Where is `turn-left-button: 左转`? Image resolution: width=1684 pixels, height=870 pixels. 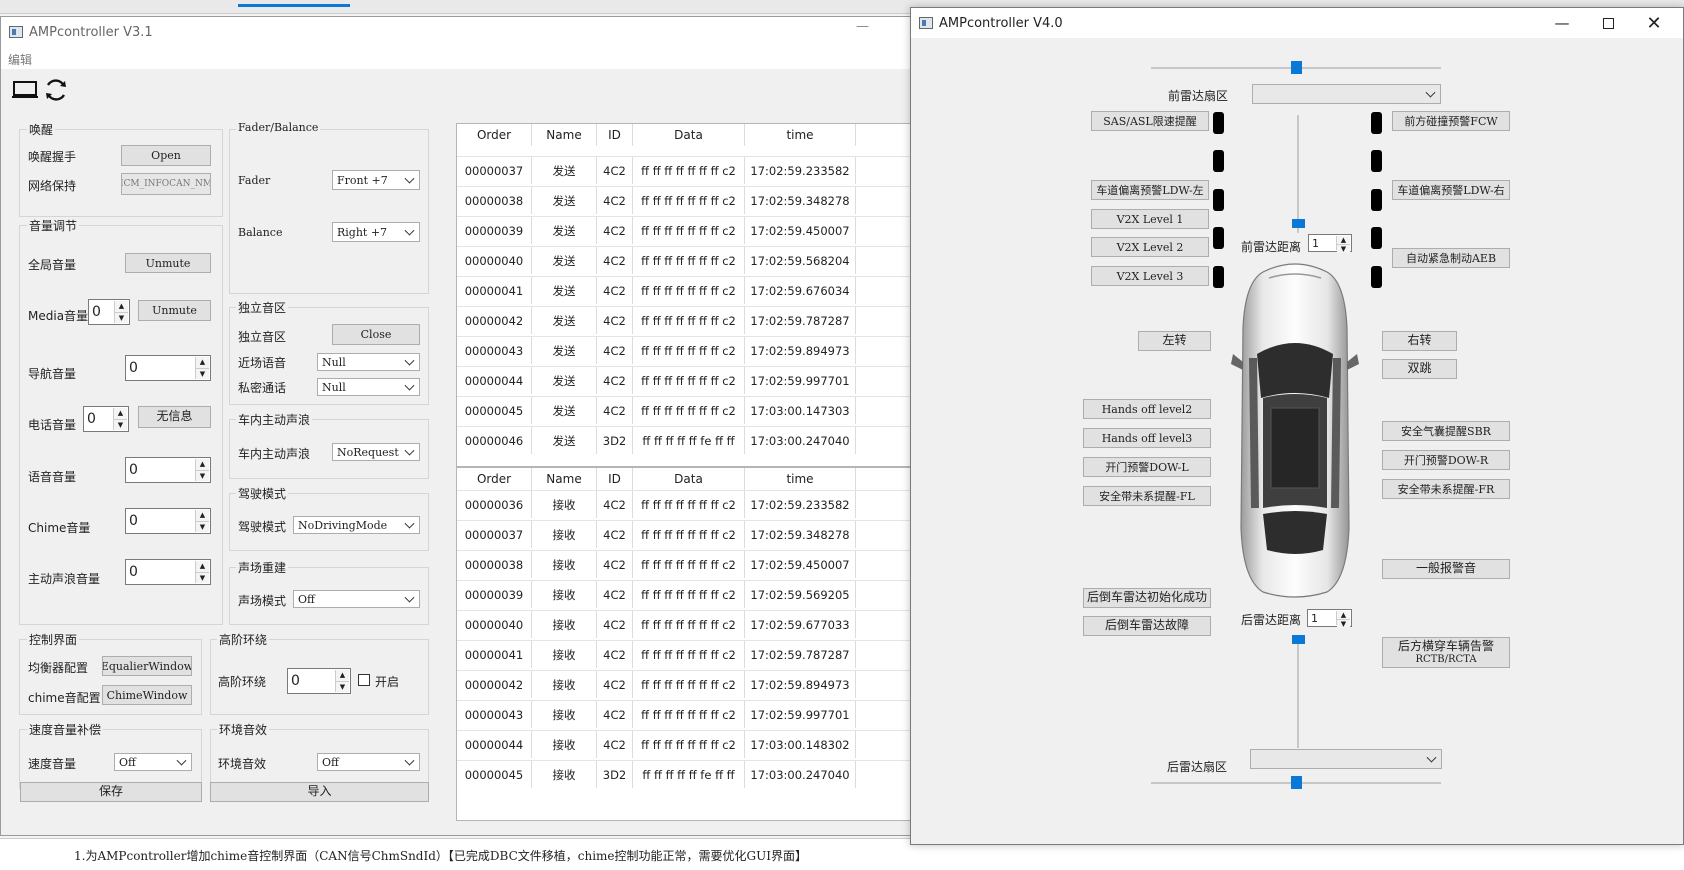
turn-left-button: 左转 is located at coordinates (1174, 341).